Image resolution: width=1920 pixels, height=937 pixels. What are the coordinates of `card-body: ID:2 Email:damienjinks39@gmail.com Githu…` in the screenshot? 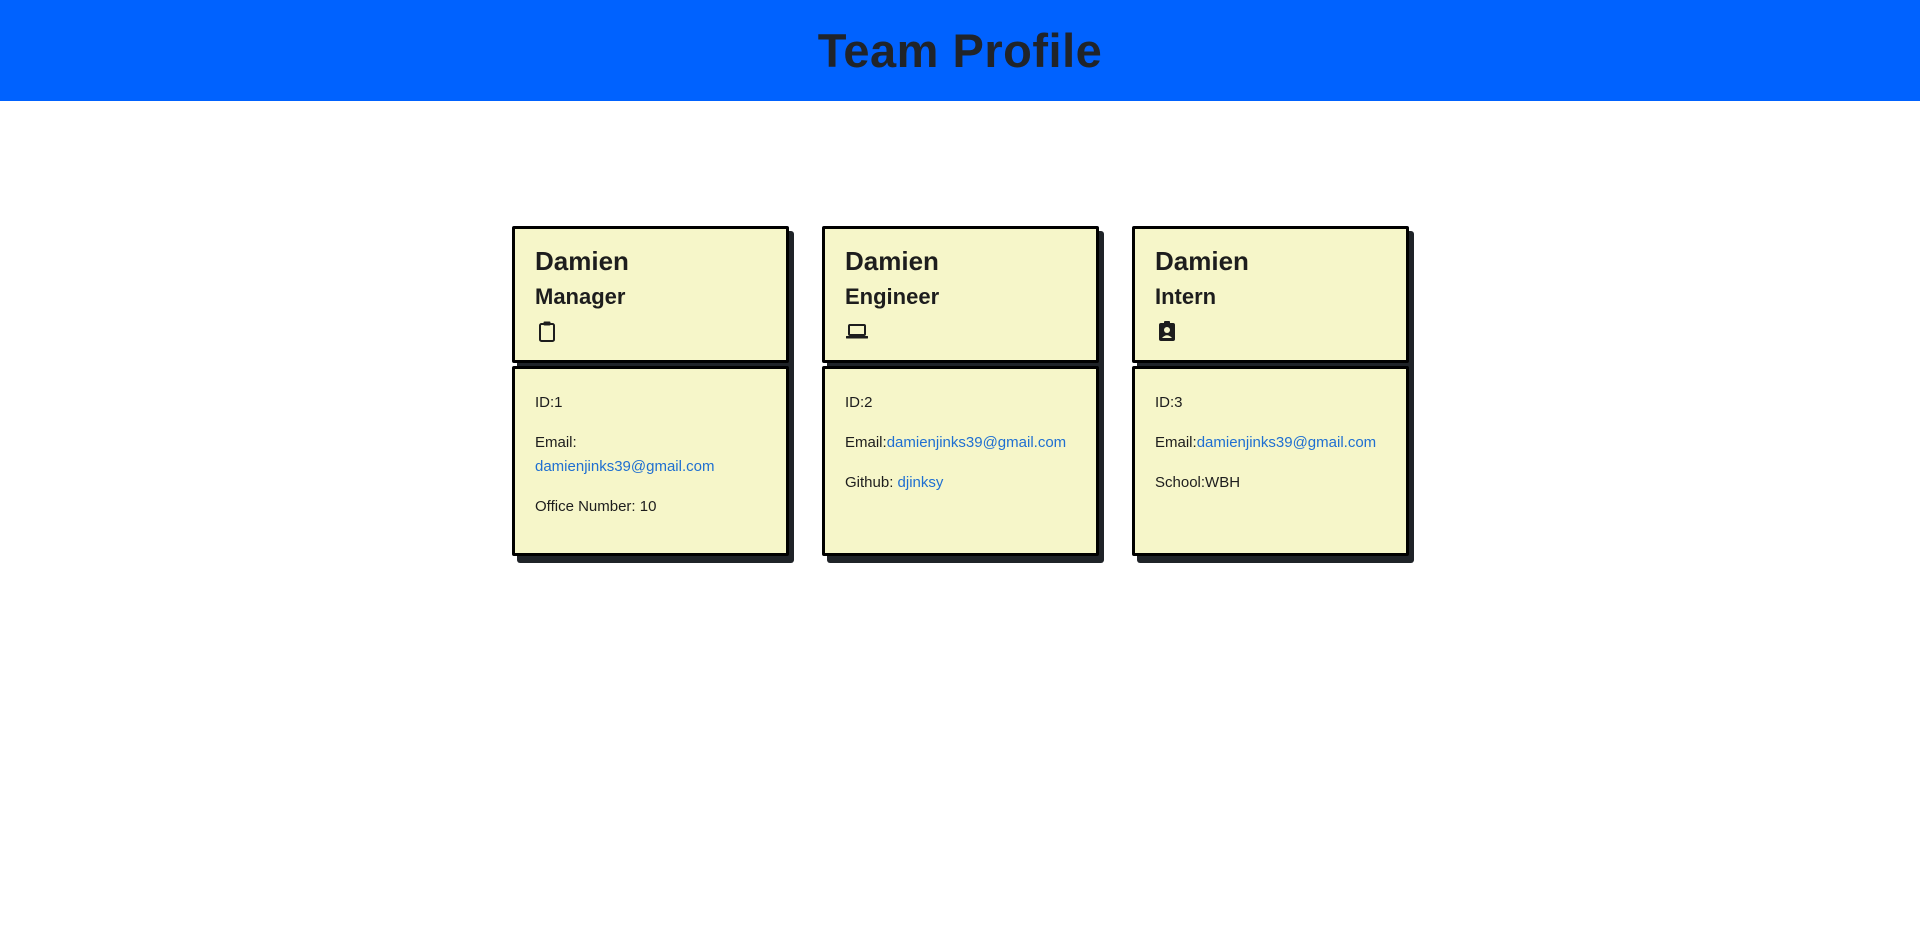 It's located at (960, 461).